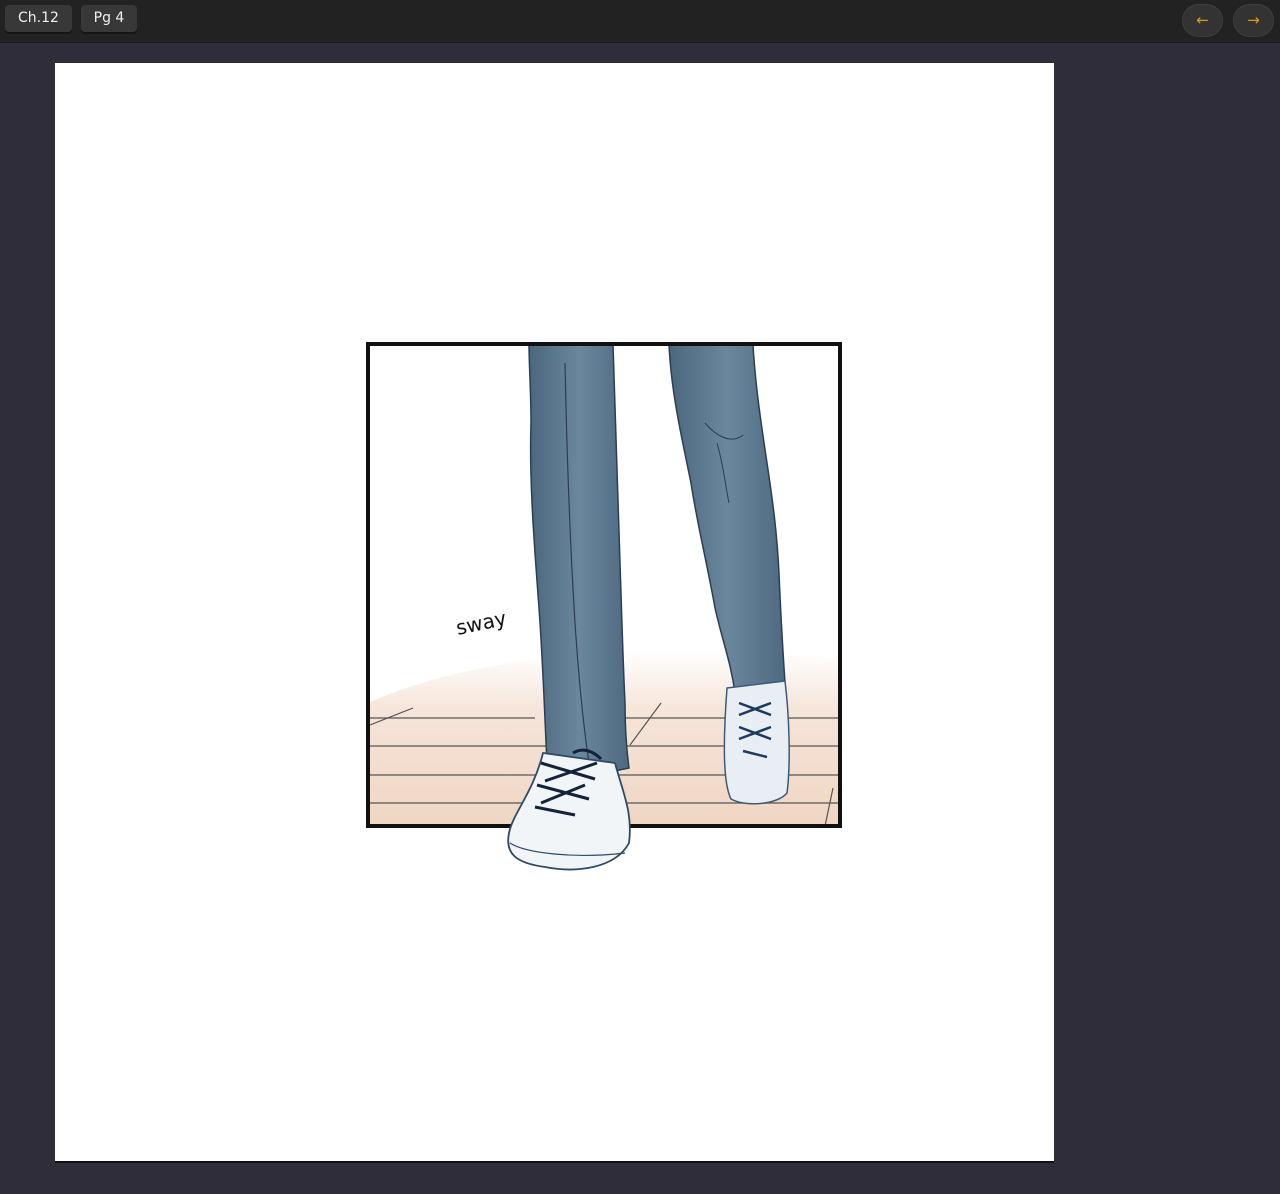 The image size is (1280, 1194). I want to click on prev-page-button: ←, so click(1202, 20).